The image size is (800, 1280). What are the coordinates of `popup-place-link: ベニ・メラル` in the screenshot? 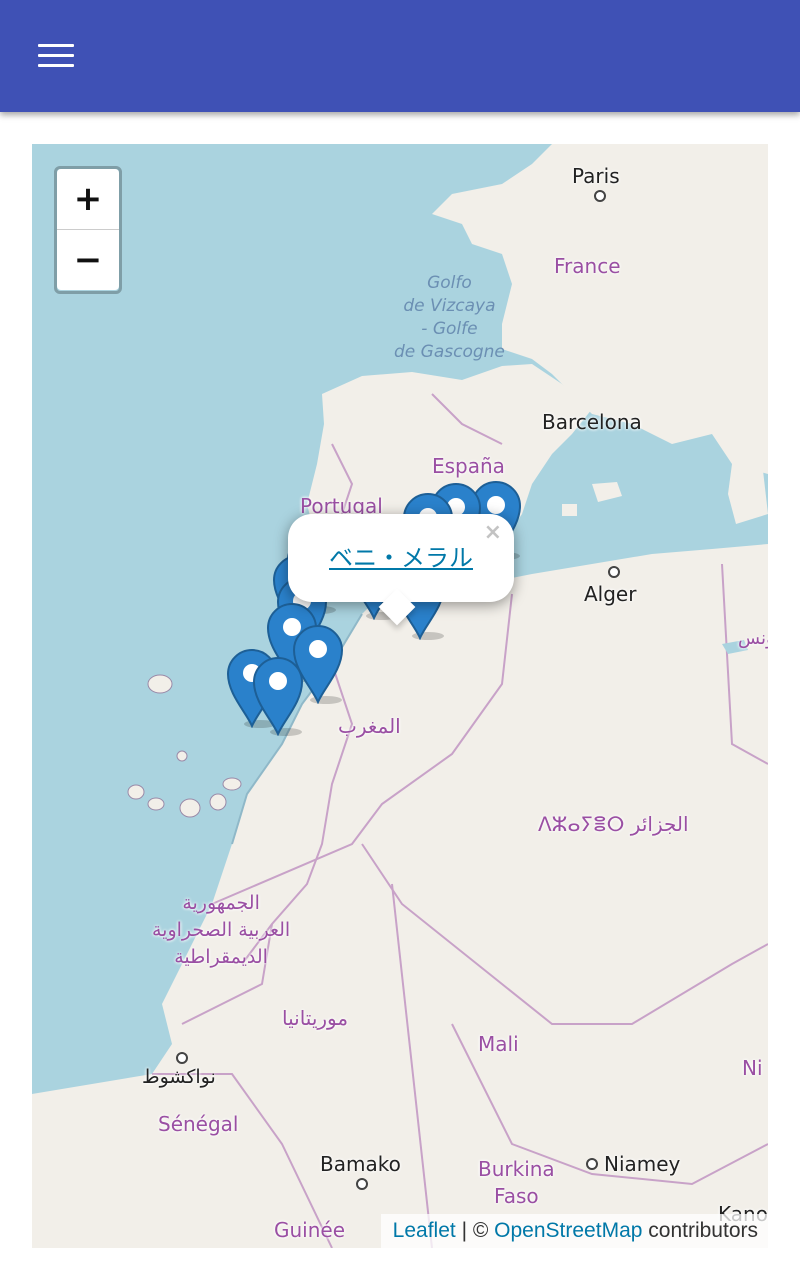 It's located at (401, 555).